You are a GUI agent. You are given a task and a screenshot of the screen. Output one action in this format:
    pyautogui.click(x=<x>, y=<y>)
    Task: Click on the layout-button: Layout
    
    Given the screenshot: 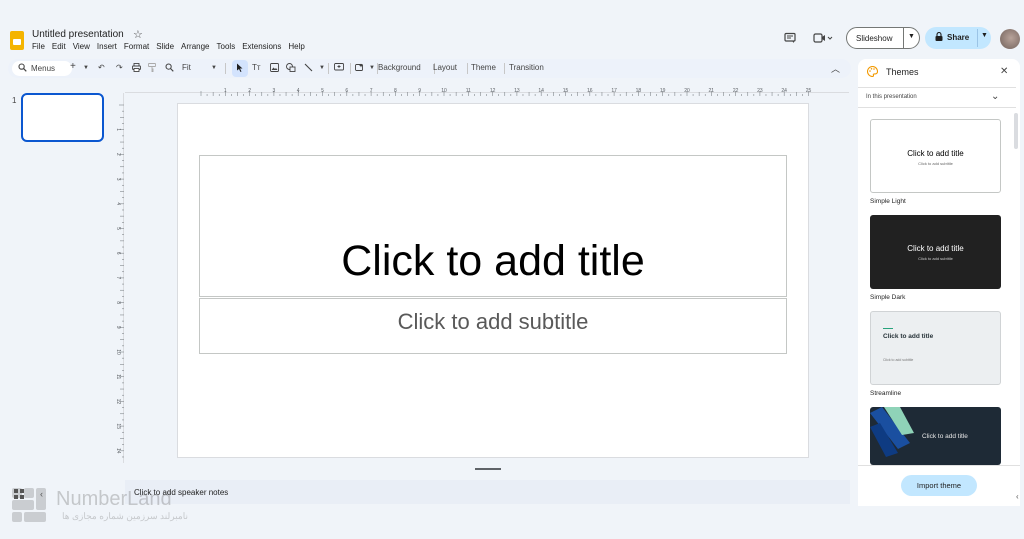 What is the action you would take?
    pyautogui.click(x=445, y=67)
    